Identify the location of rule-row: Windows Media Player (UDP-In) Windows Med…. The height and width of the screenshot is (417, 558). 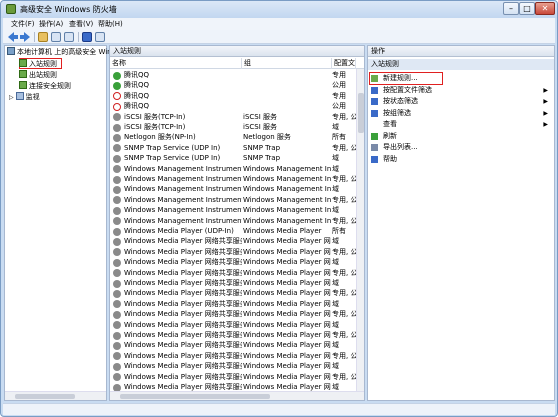
(233, 231).